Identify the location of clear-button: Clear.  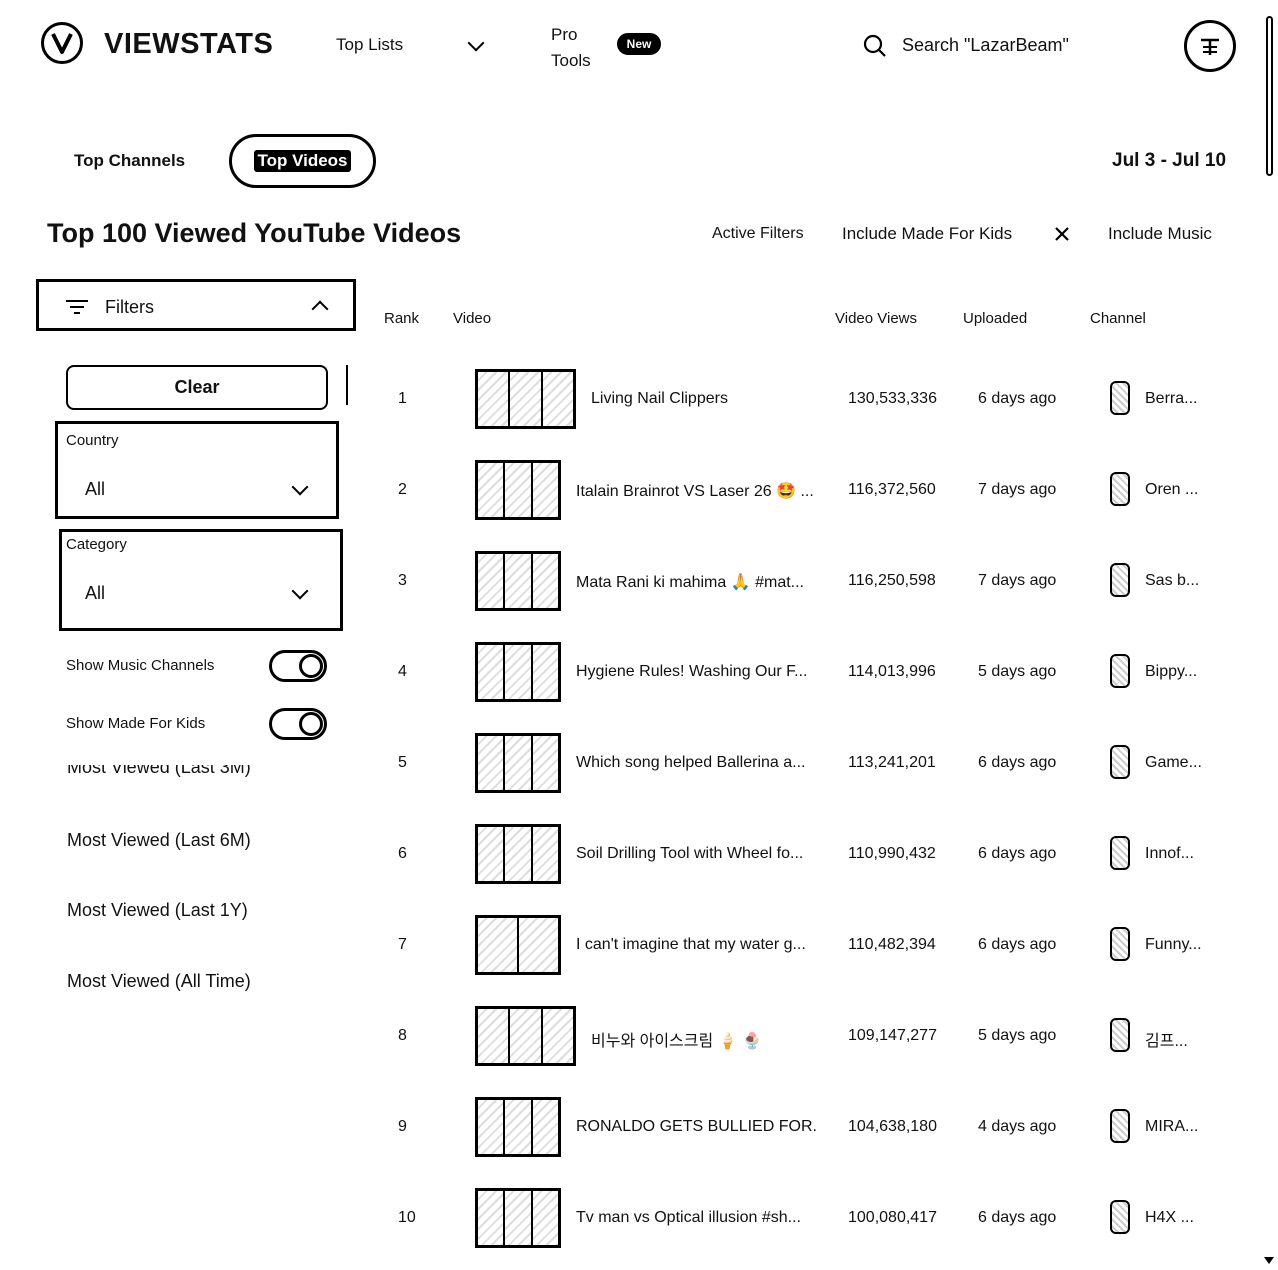
(197, 387).